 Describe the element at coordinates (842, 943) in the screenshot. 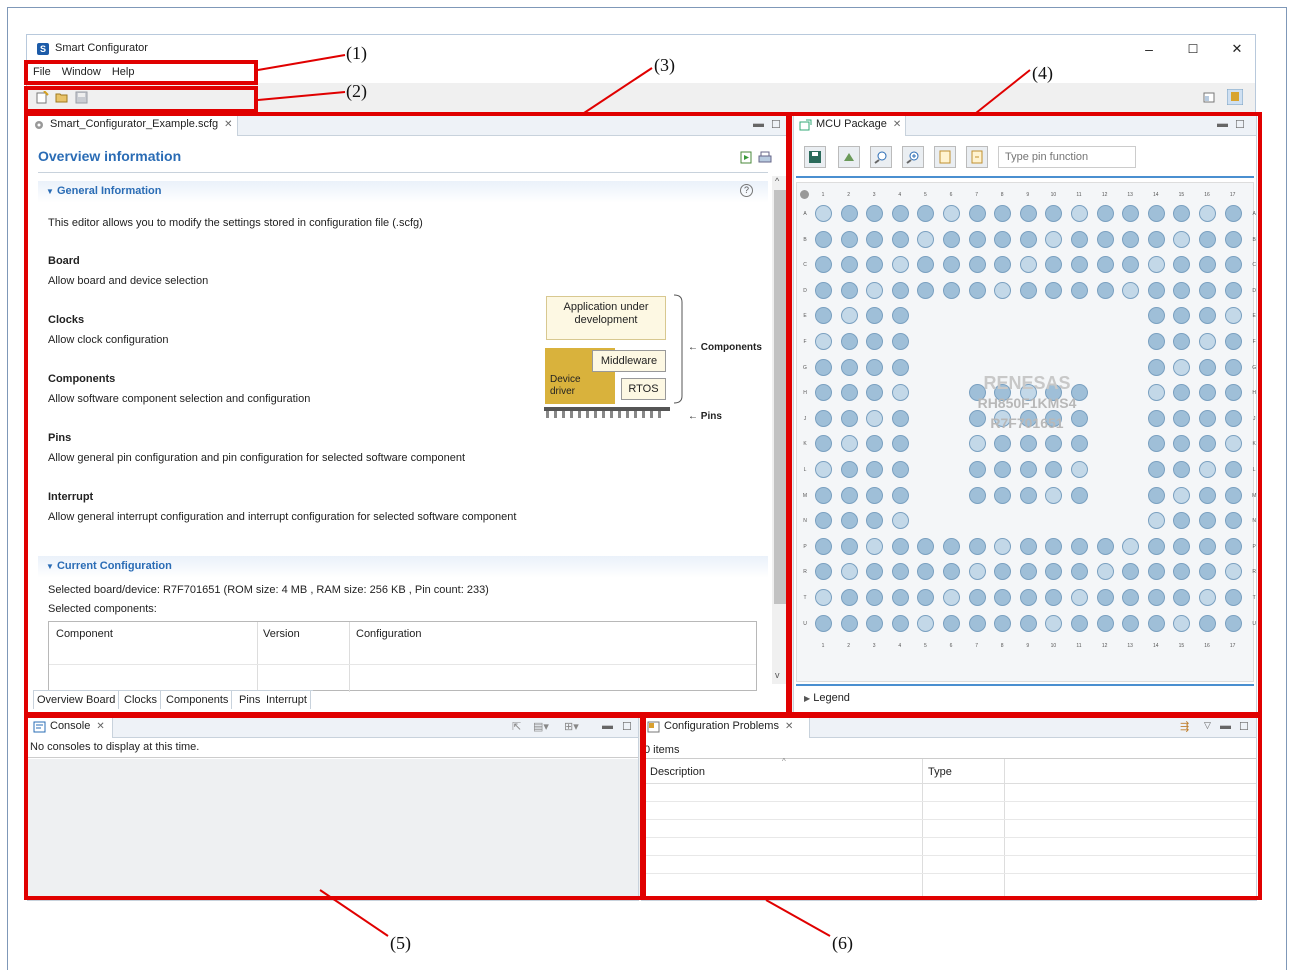

I see `callout-6: (6)` at that location.